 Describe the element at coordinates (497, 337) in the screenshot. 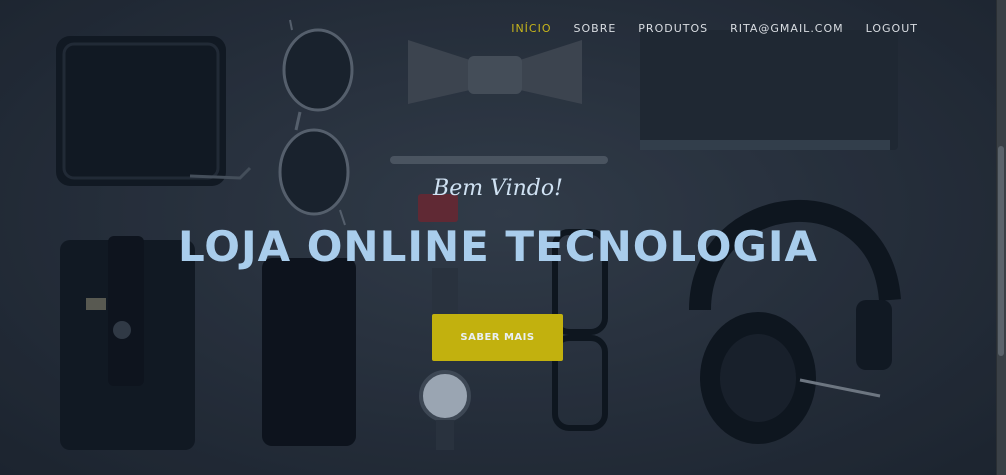

I see `saber-mais-button: SABER MAIS` at that location.